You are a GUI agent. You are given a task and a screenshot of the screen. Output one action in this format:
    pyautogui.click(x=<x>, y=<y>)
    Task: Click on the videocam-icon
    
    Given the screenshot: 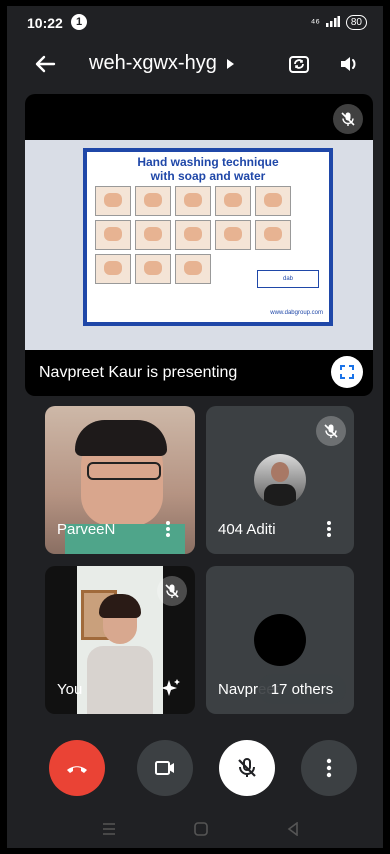 What is the action you would take?
    pyautogui.click(x=164, y=768)
    